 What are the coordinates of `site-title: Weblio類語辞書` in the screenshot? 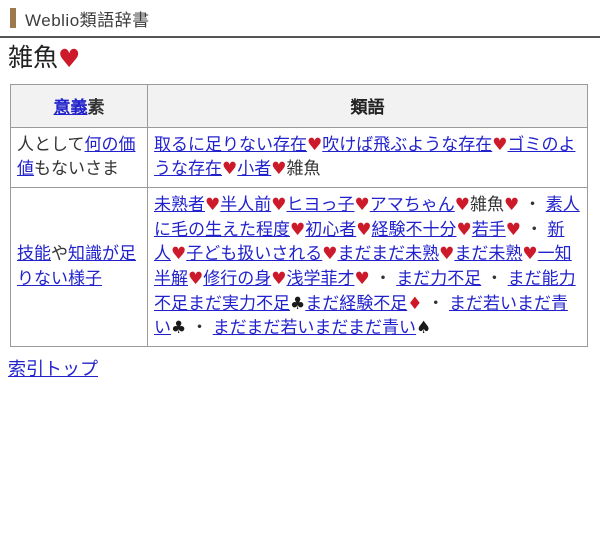 It's located at (87, 20).